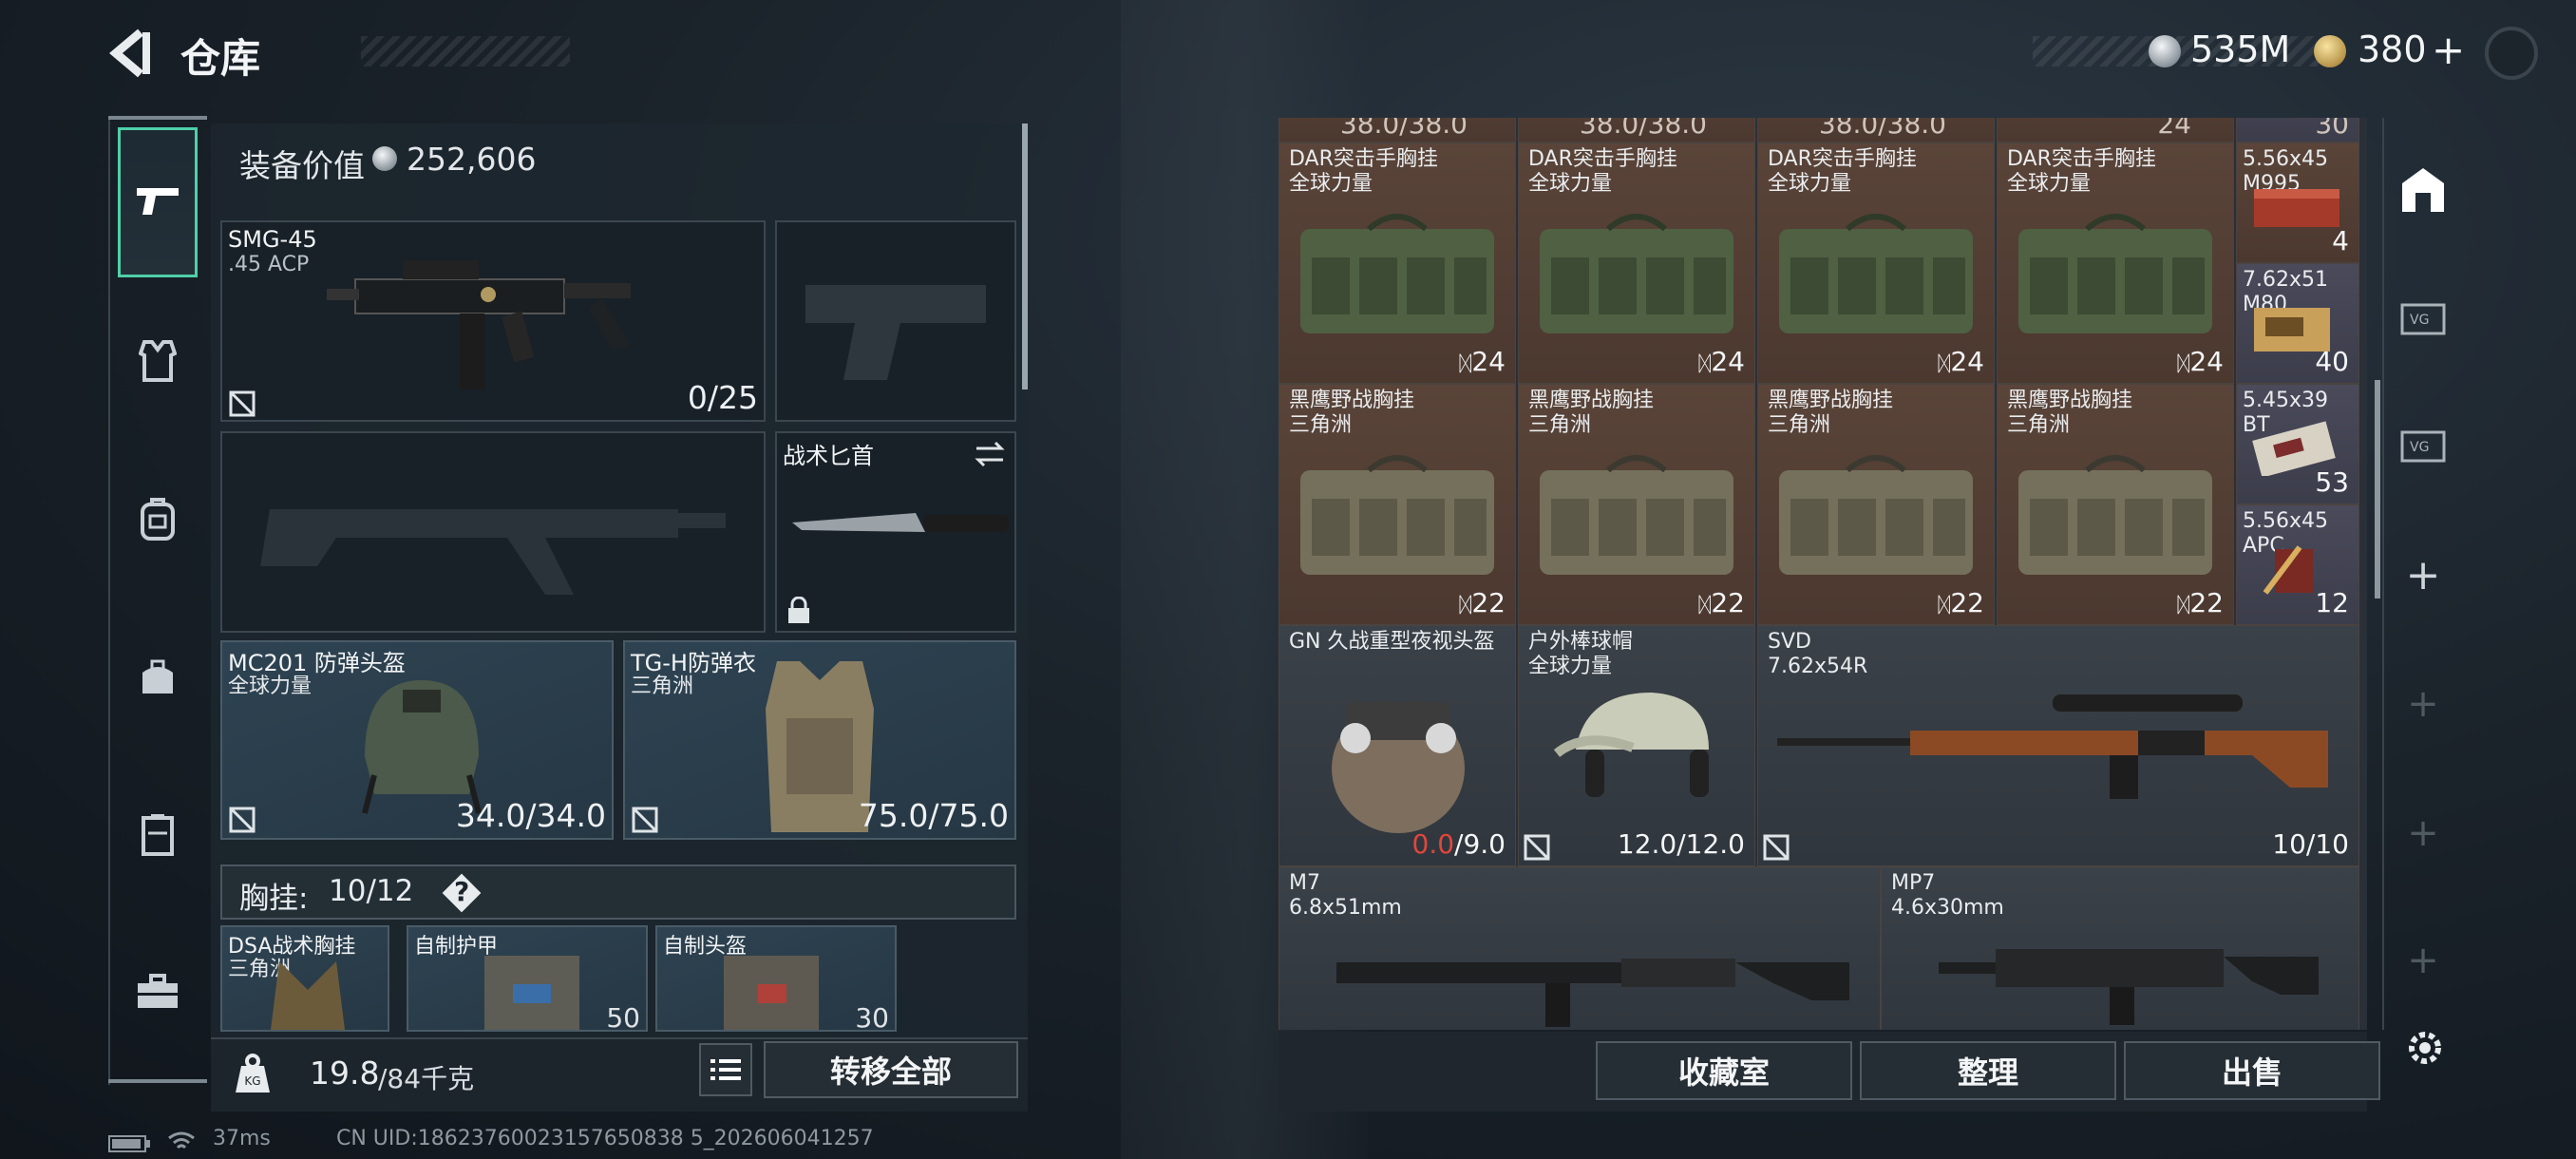  I want to click on stash-item-partial: 30, so click(2297, 130).